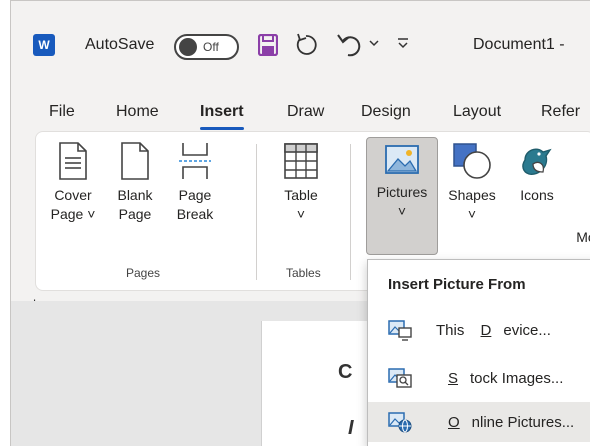 Image resolution: width=590 pixels, height=446 pixels. I want to click on page-text-fragment: I, so click(351, 428).